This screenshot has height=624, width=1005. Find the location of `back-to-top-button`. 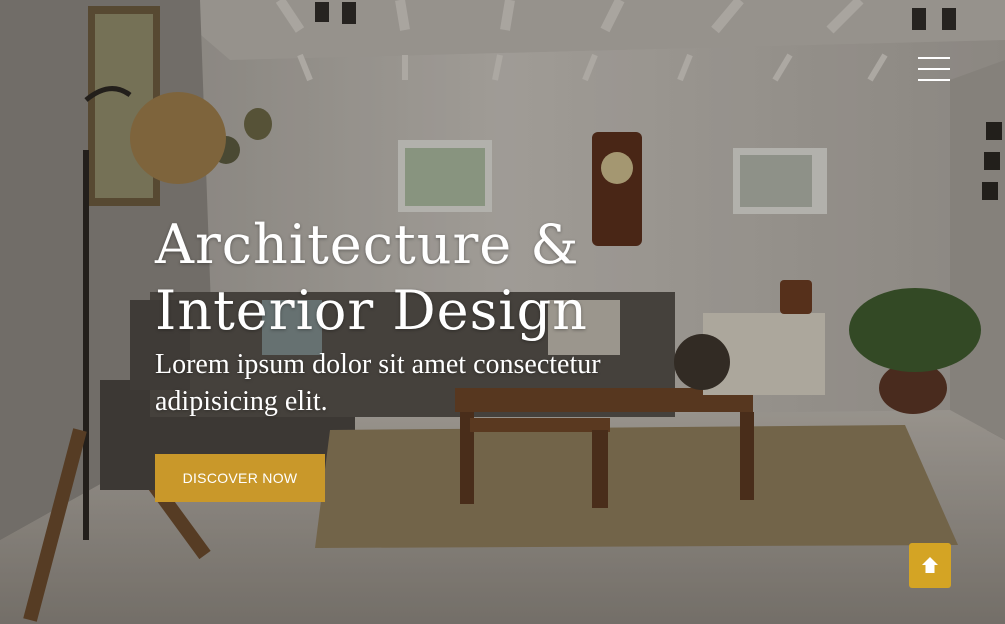

back-to-top-button is located at coordinates (930, 565).